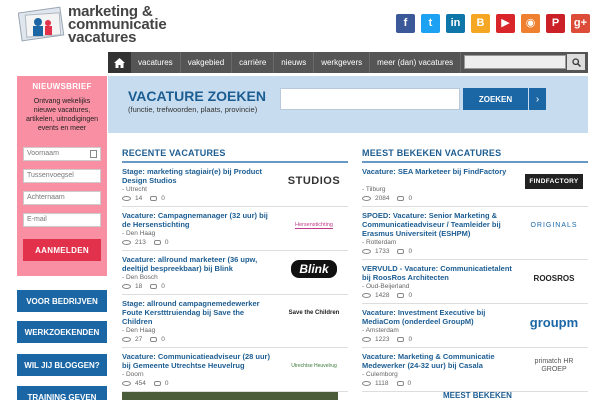 This screenshot has height=400, width=600. What do you see at coordinates (430, 23) in the screenshot?
I see `twitter-icon: t` at bounding box center [430, 23].